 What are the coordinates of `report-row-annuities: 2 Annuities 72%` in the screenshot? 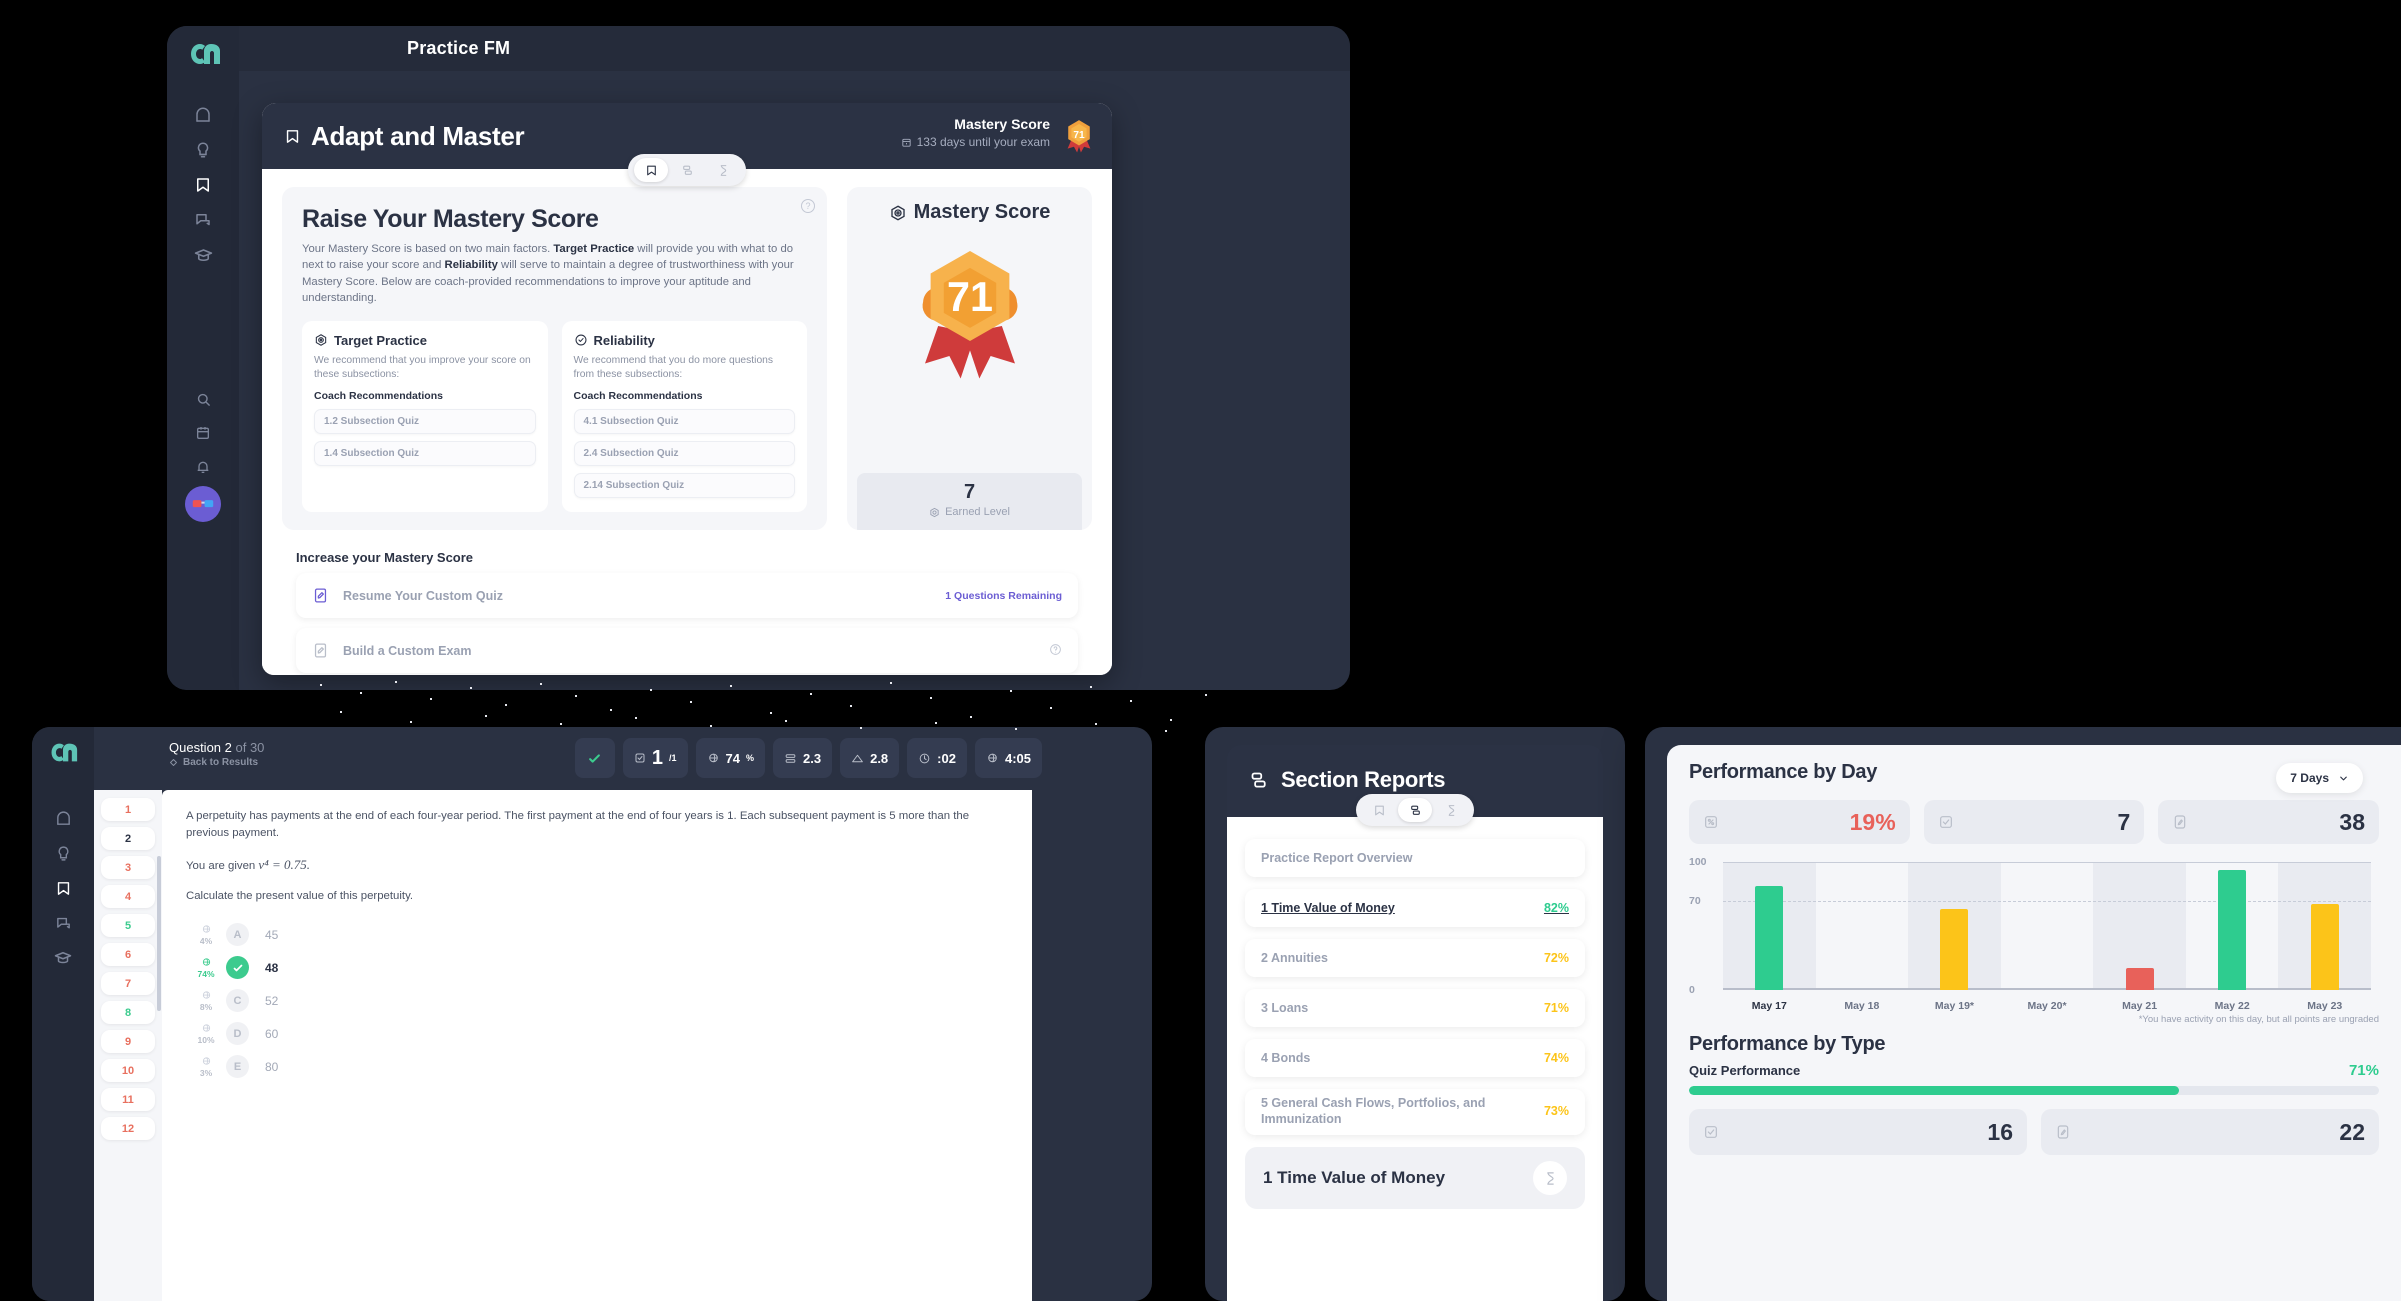 It's located at (1415, 958).